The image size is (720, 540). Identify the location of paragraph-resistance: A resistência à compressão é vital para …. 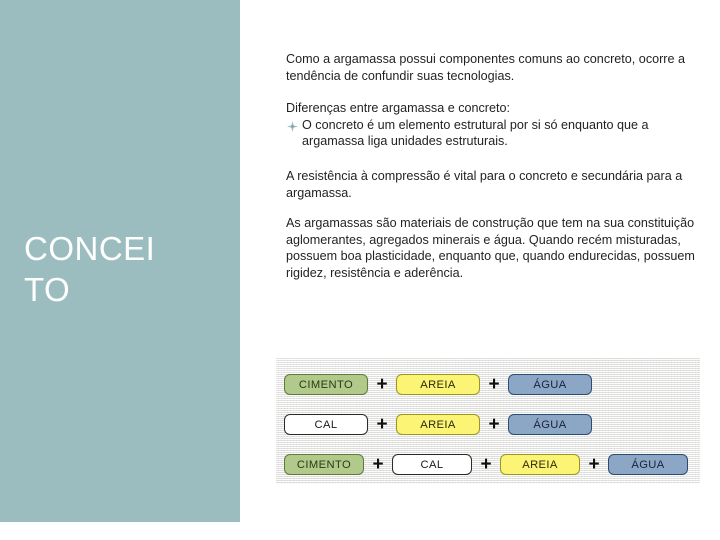
(487, 184).